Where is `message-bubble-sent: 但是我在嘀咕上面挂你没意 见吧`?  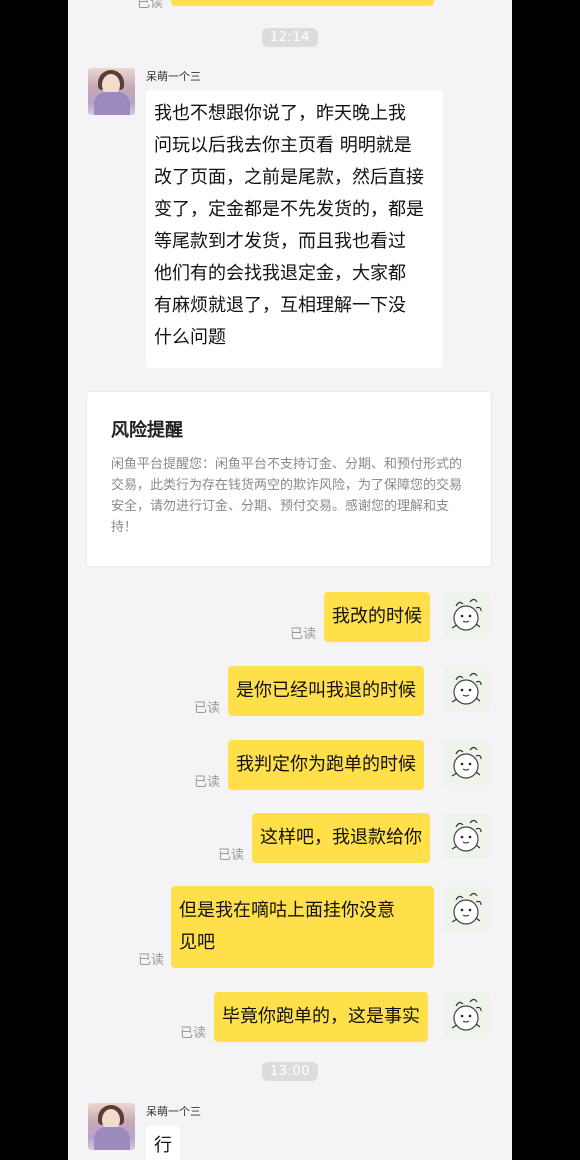 message-bubble-sent: 但是我在嘀咕上面挂你没意 见吧 is located at coordinates (302, 927).